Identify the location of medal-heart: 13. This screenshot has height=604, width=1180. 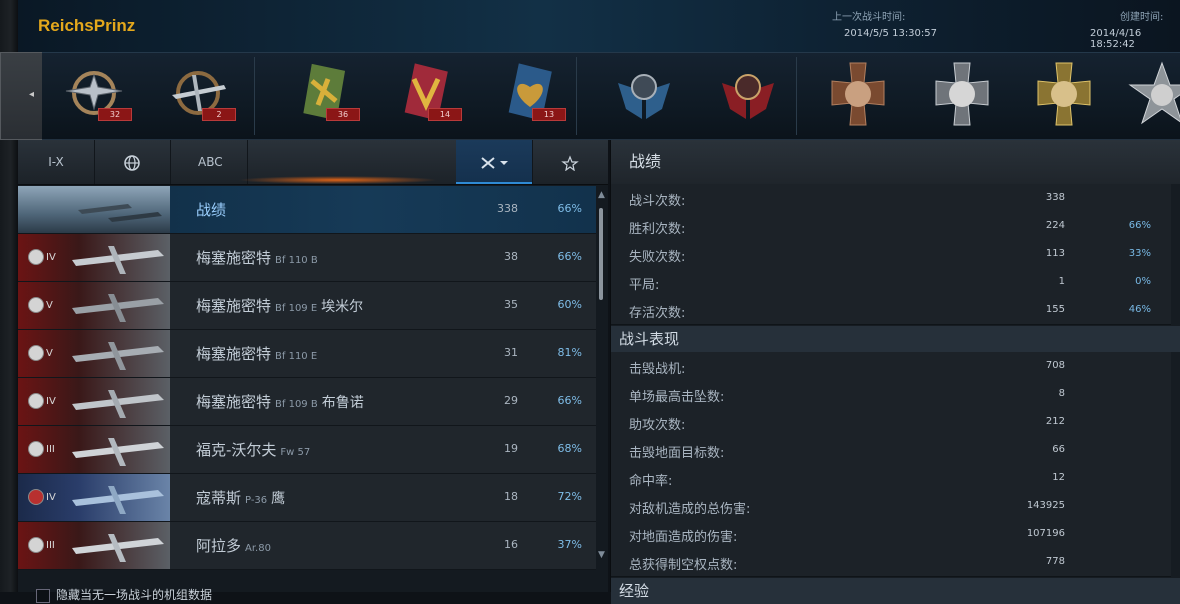
(530, 96).